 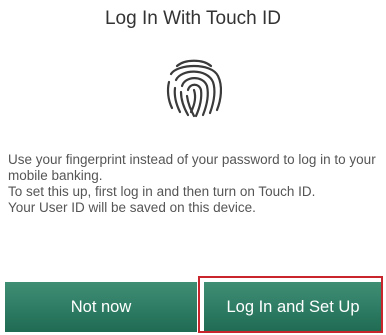 I want to click on log-in-and-set-up-button: Log In and Set Up, so click(x=293, y=307).